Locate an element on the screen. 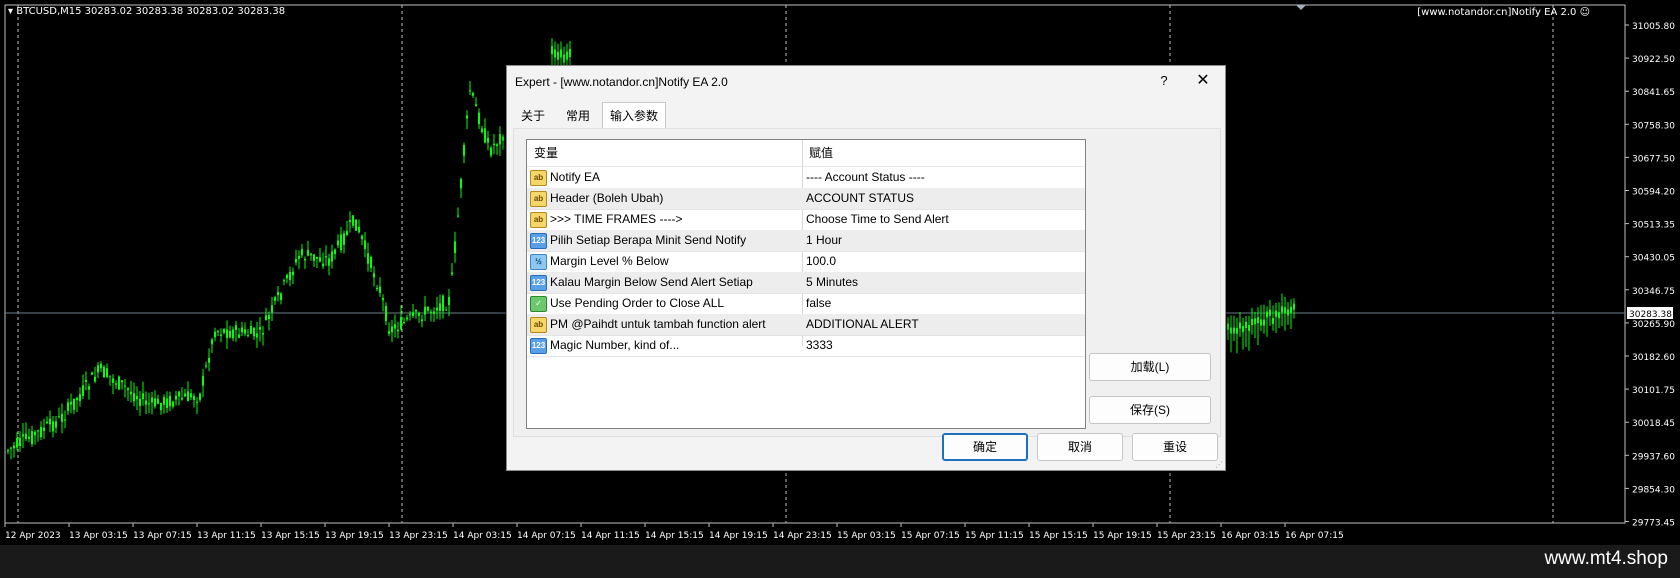  price-tick-label: 29854.30 is located at coordinates (1653, 490).